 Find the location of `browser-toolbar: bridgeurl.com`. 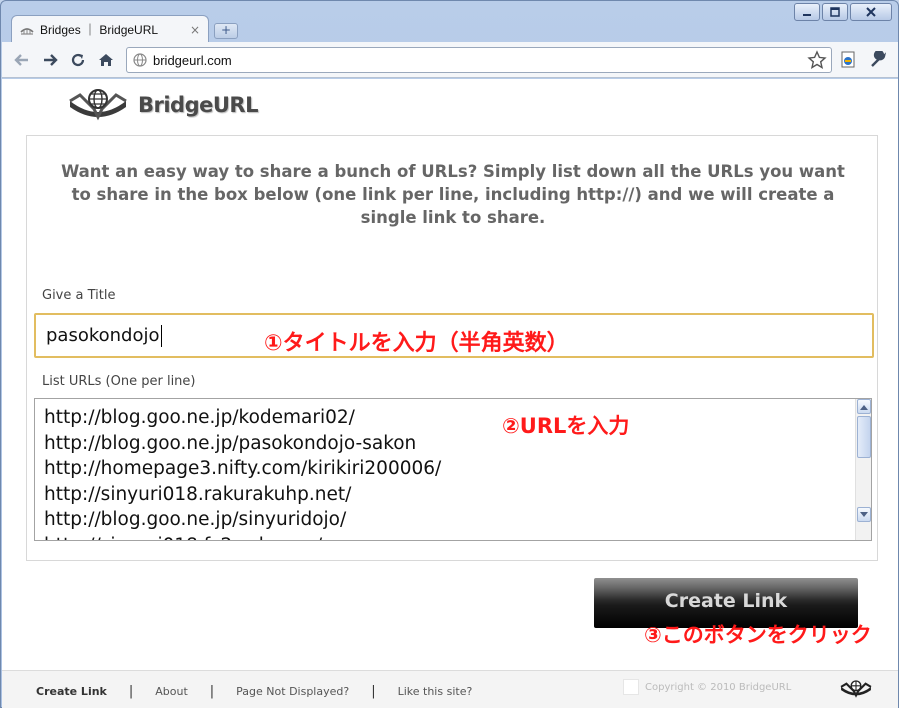

browser-toolbar: bridgeurl.com is located at coordinates (450, 60).